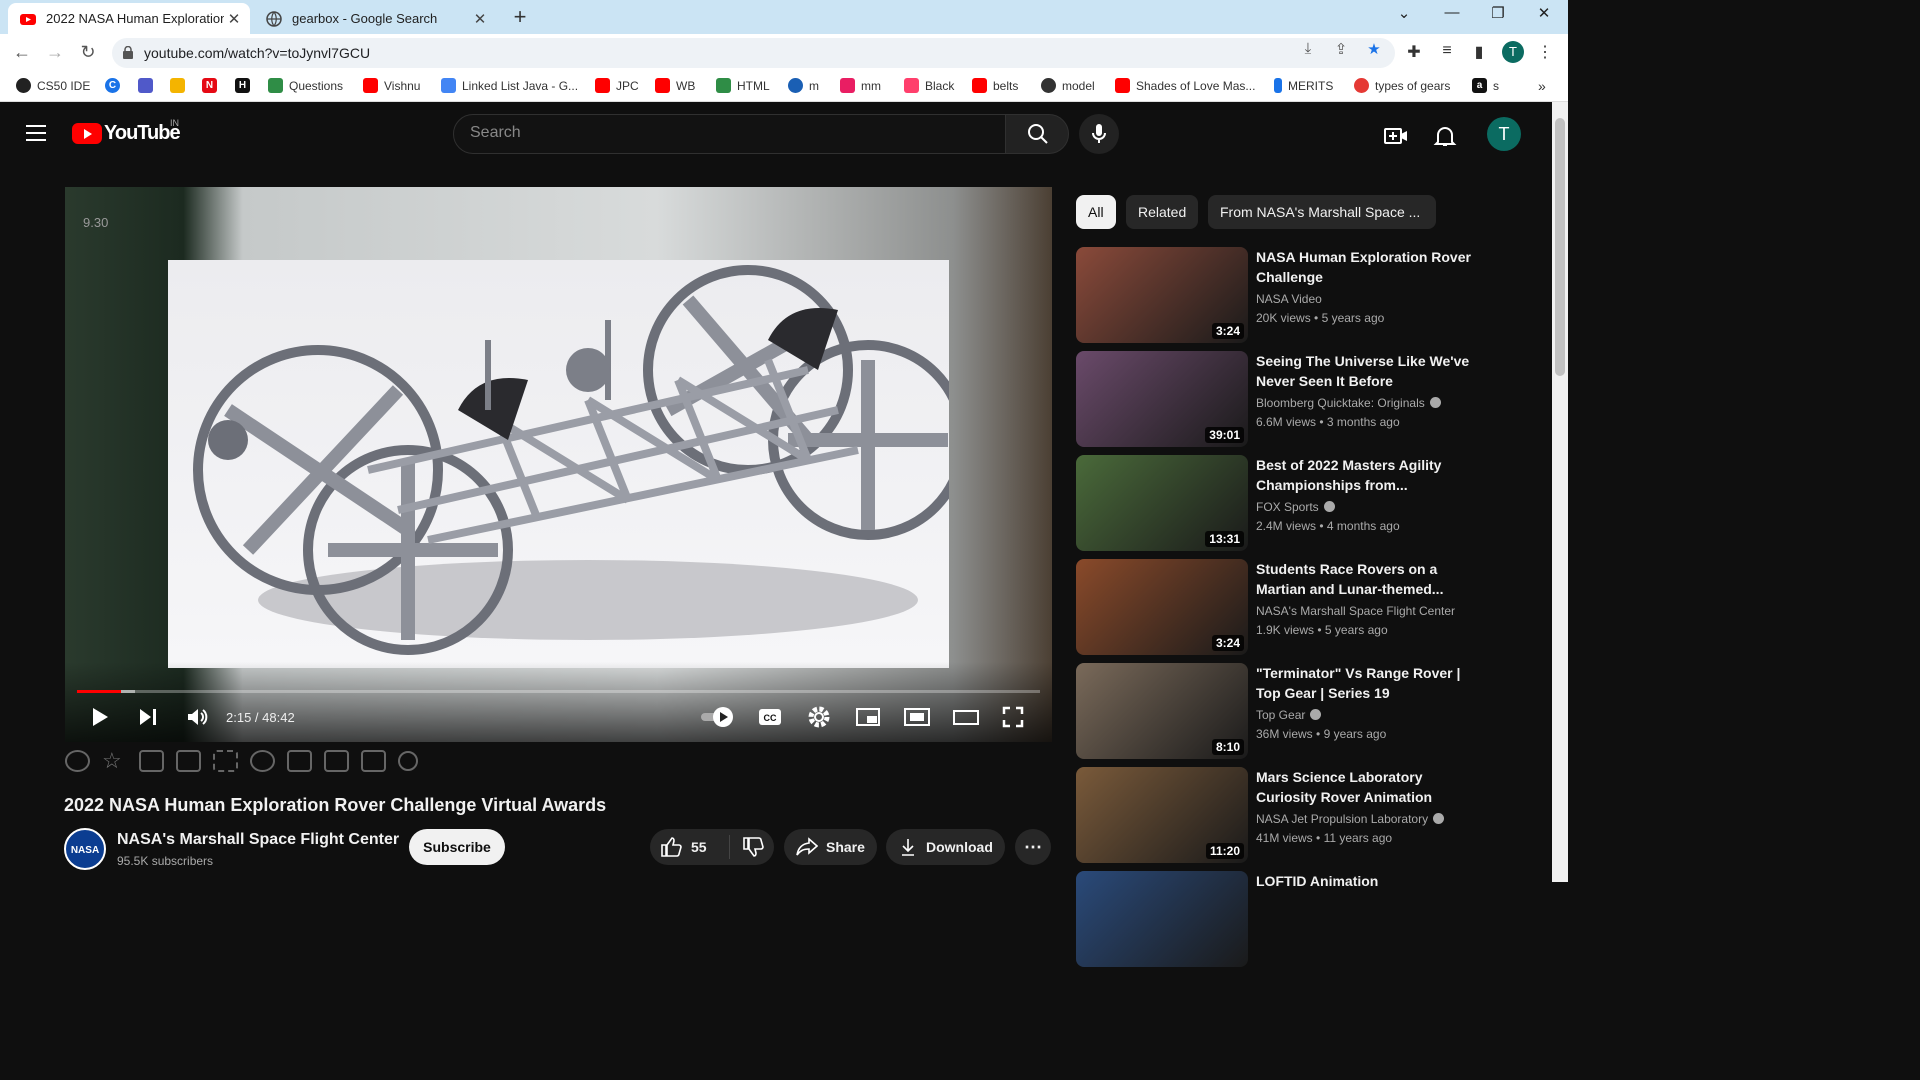 The image size is (1920, 1080). Describe the element at coordinates (1452, 12) in the screenshot. I see `minimize-icon: —` at that location.